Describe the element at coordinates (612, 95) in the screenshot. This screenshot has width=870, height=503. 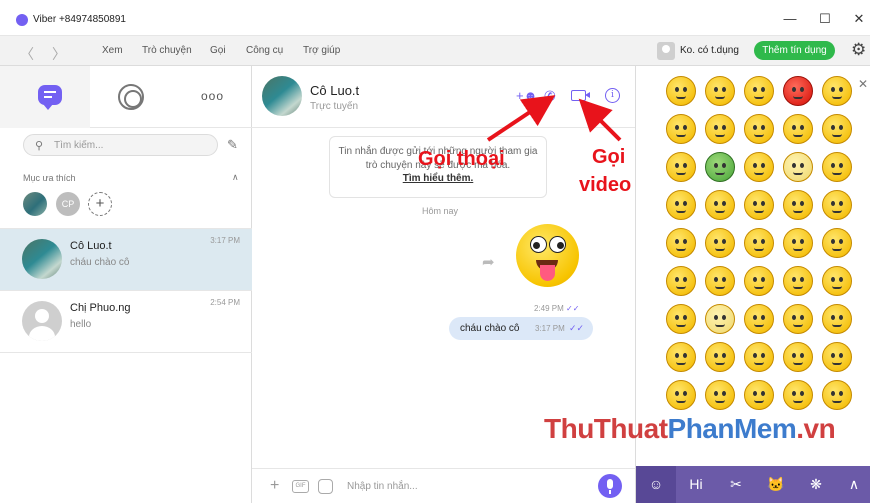
I see `info-icon: i` at that location.